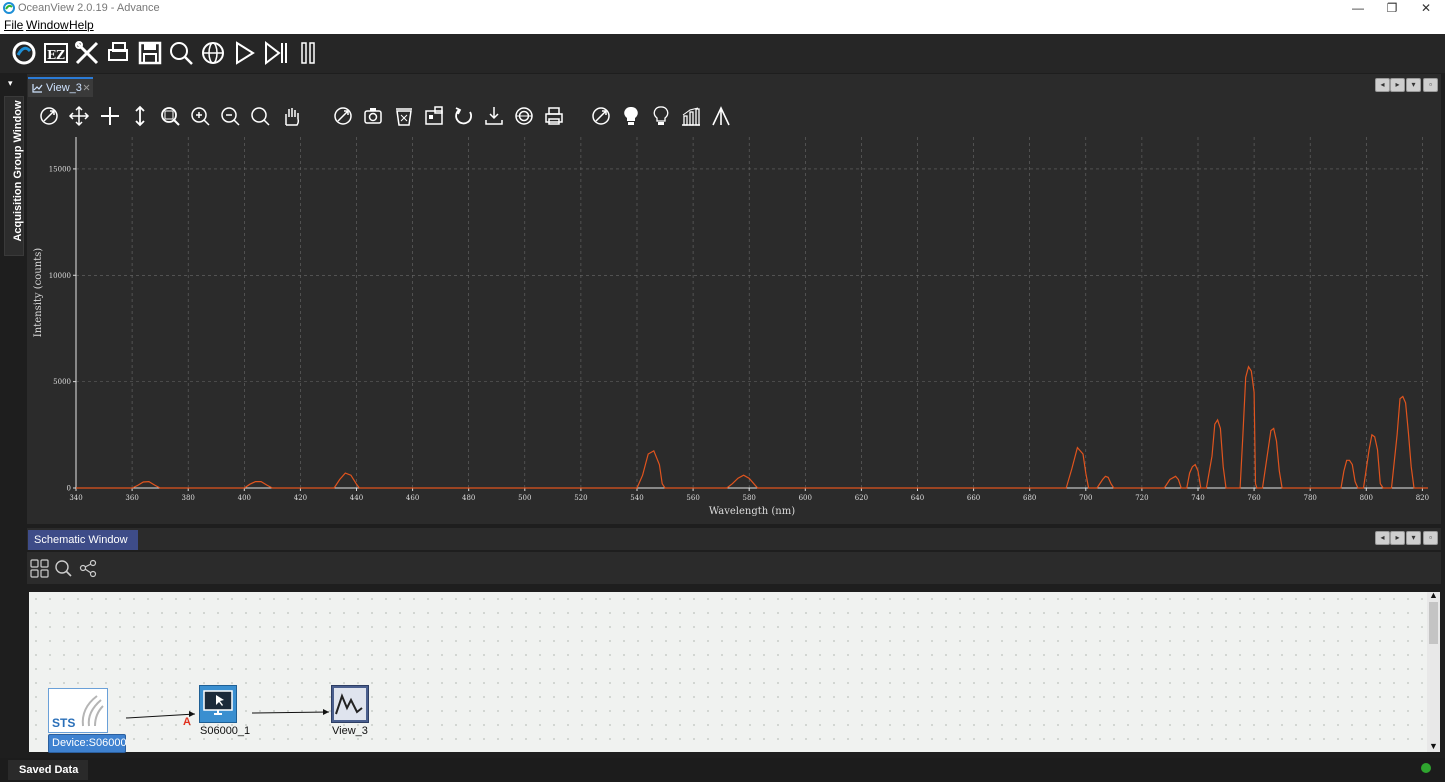 Image resolution: width=1445 pixels, height=782 pixels. What do you see at coordinates (1397, 538) in the screenshot?
I see `schem-right-icon: ▸` at bounding box center [1397, 538].